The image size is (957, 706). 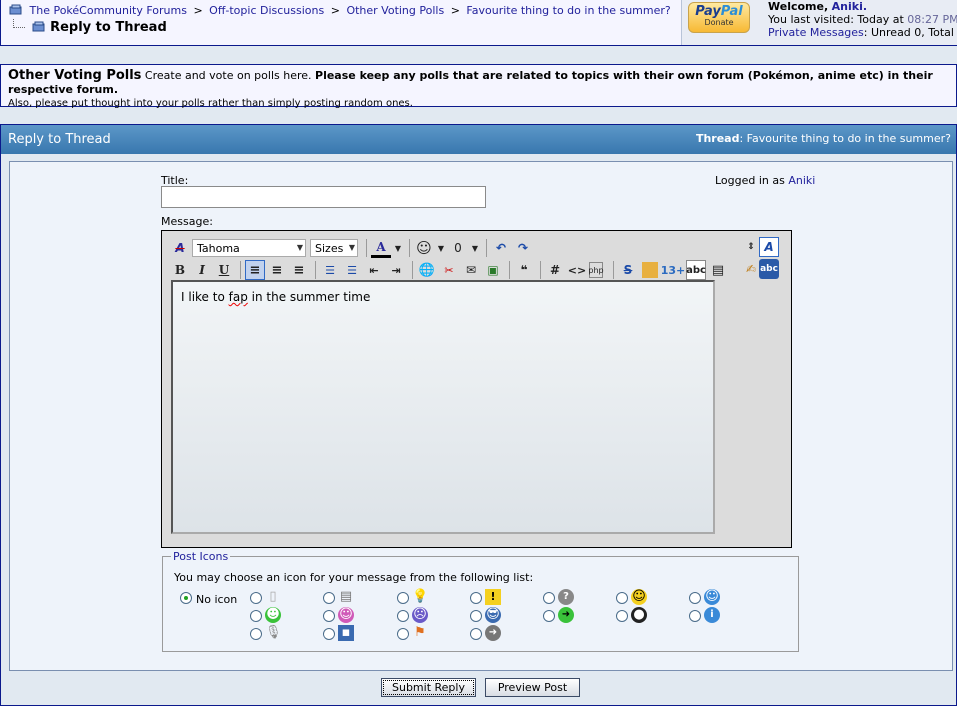 What do you see at coordinates (224, 270) in the screenshot?
I see `underline-icon: U` at bounding box center [224, 270].